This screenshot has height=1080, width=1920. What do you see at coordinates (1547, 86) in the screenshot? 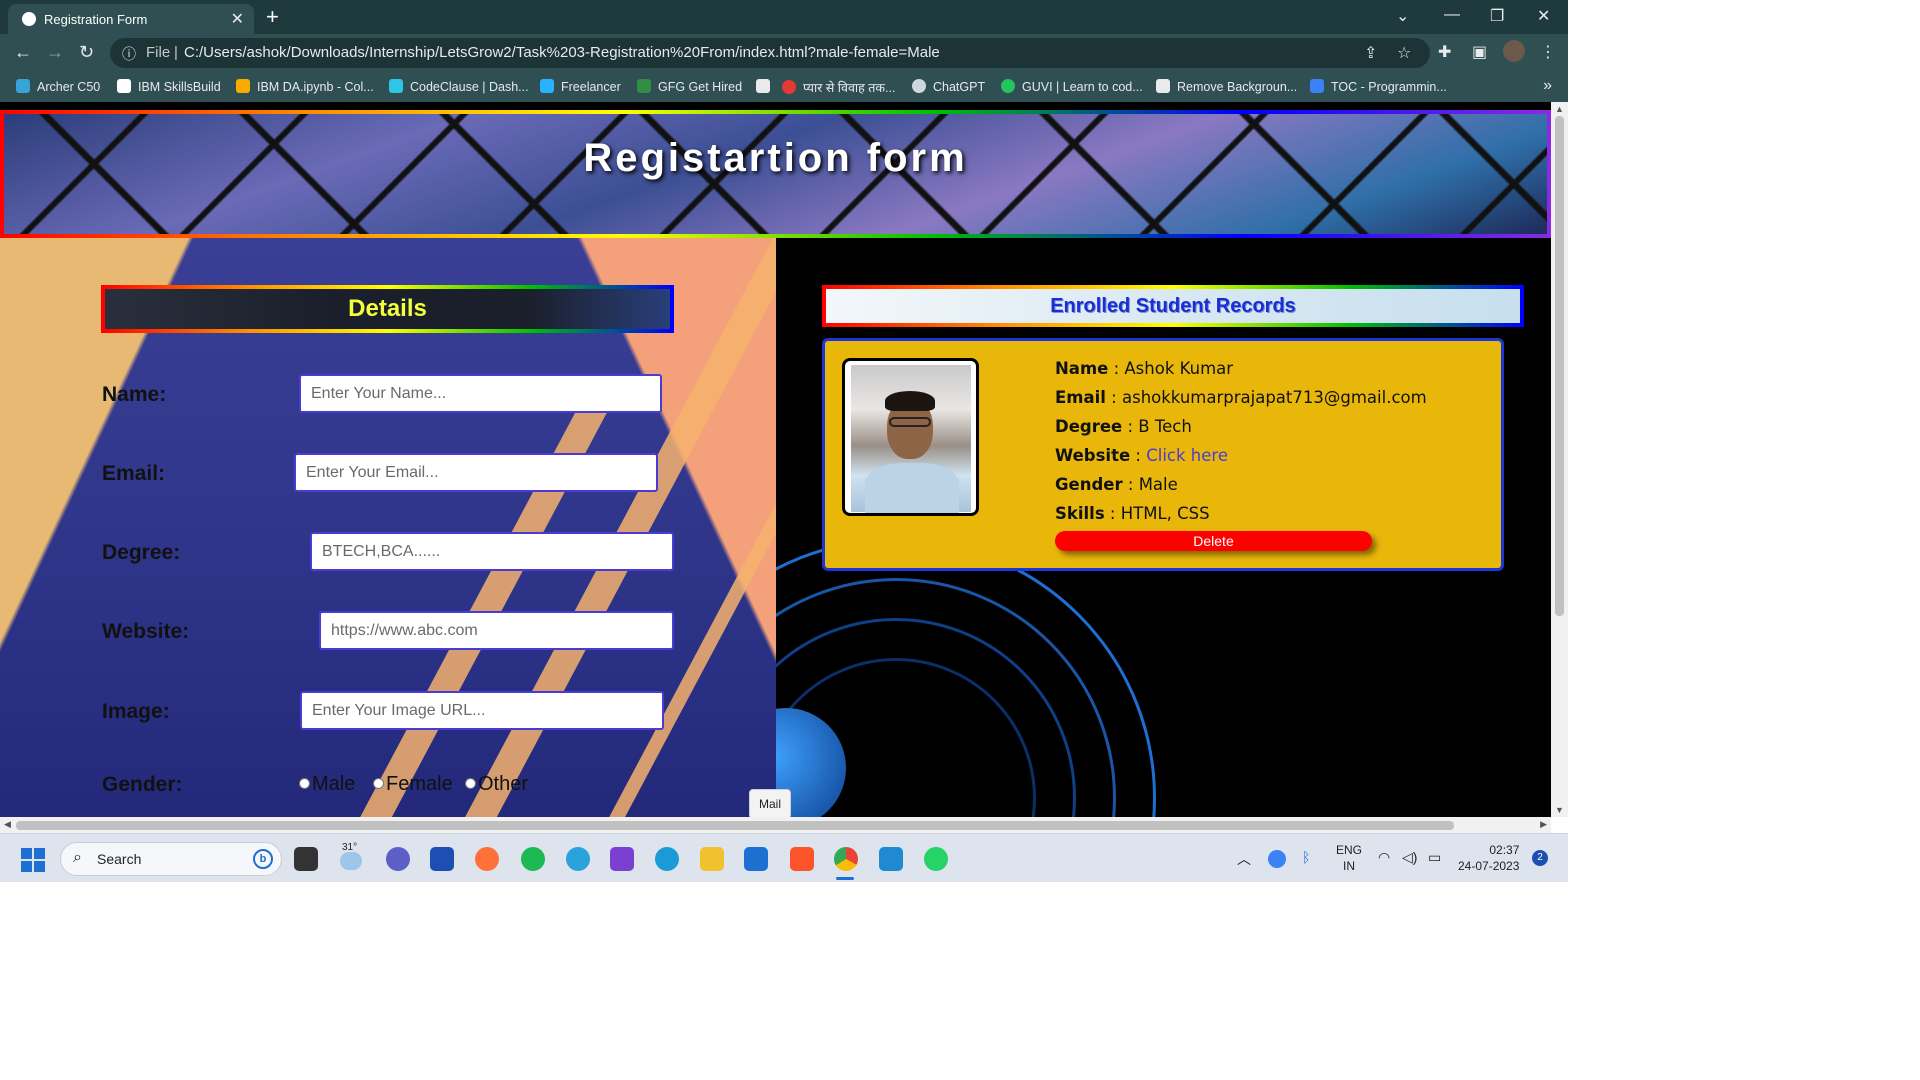
I see `bookmarks-overflow-icon: »` at bounding box center [1547, 86].